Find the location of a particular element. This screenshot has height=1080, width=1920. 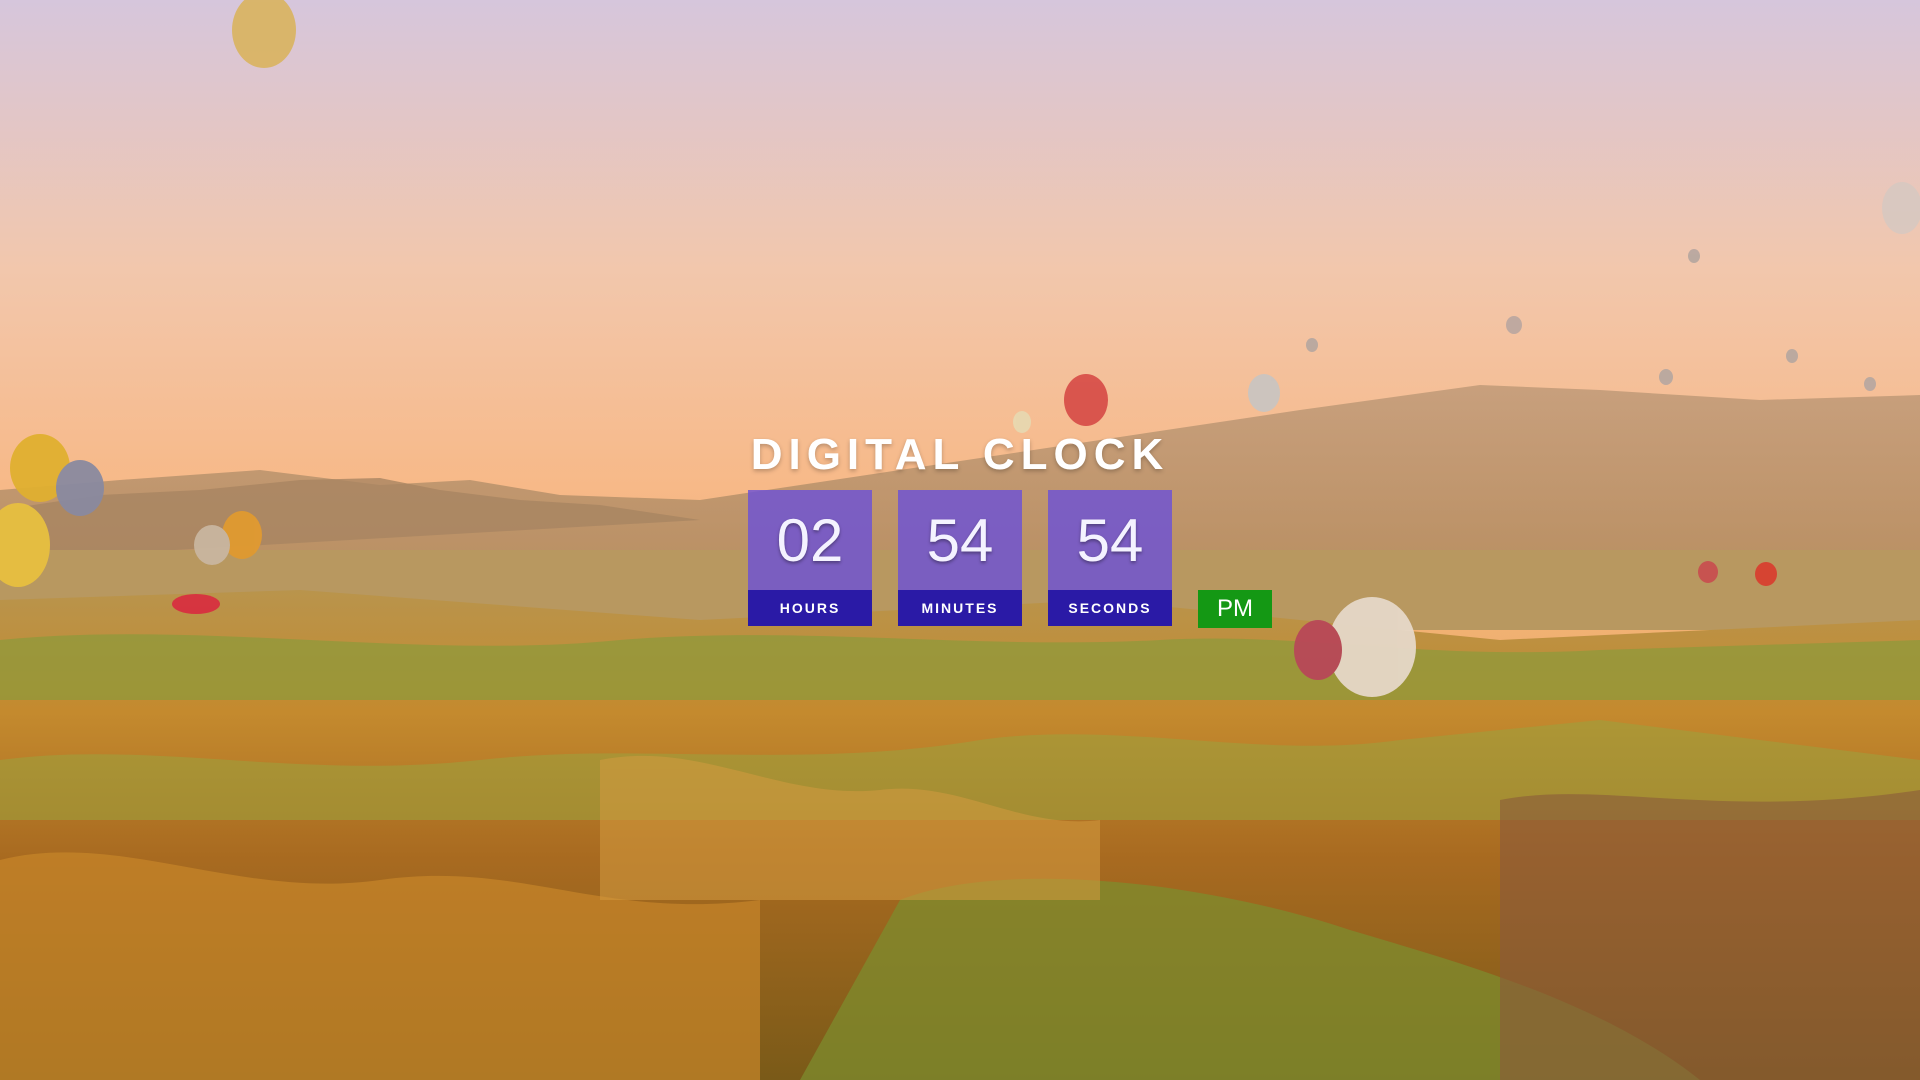

hours-unit: 02 HOURS is located at coordinates (810, 558).